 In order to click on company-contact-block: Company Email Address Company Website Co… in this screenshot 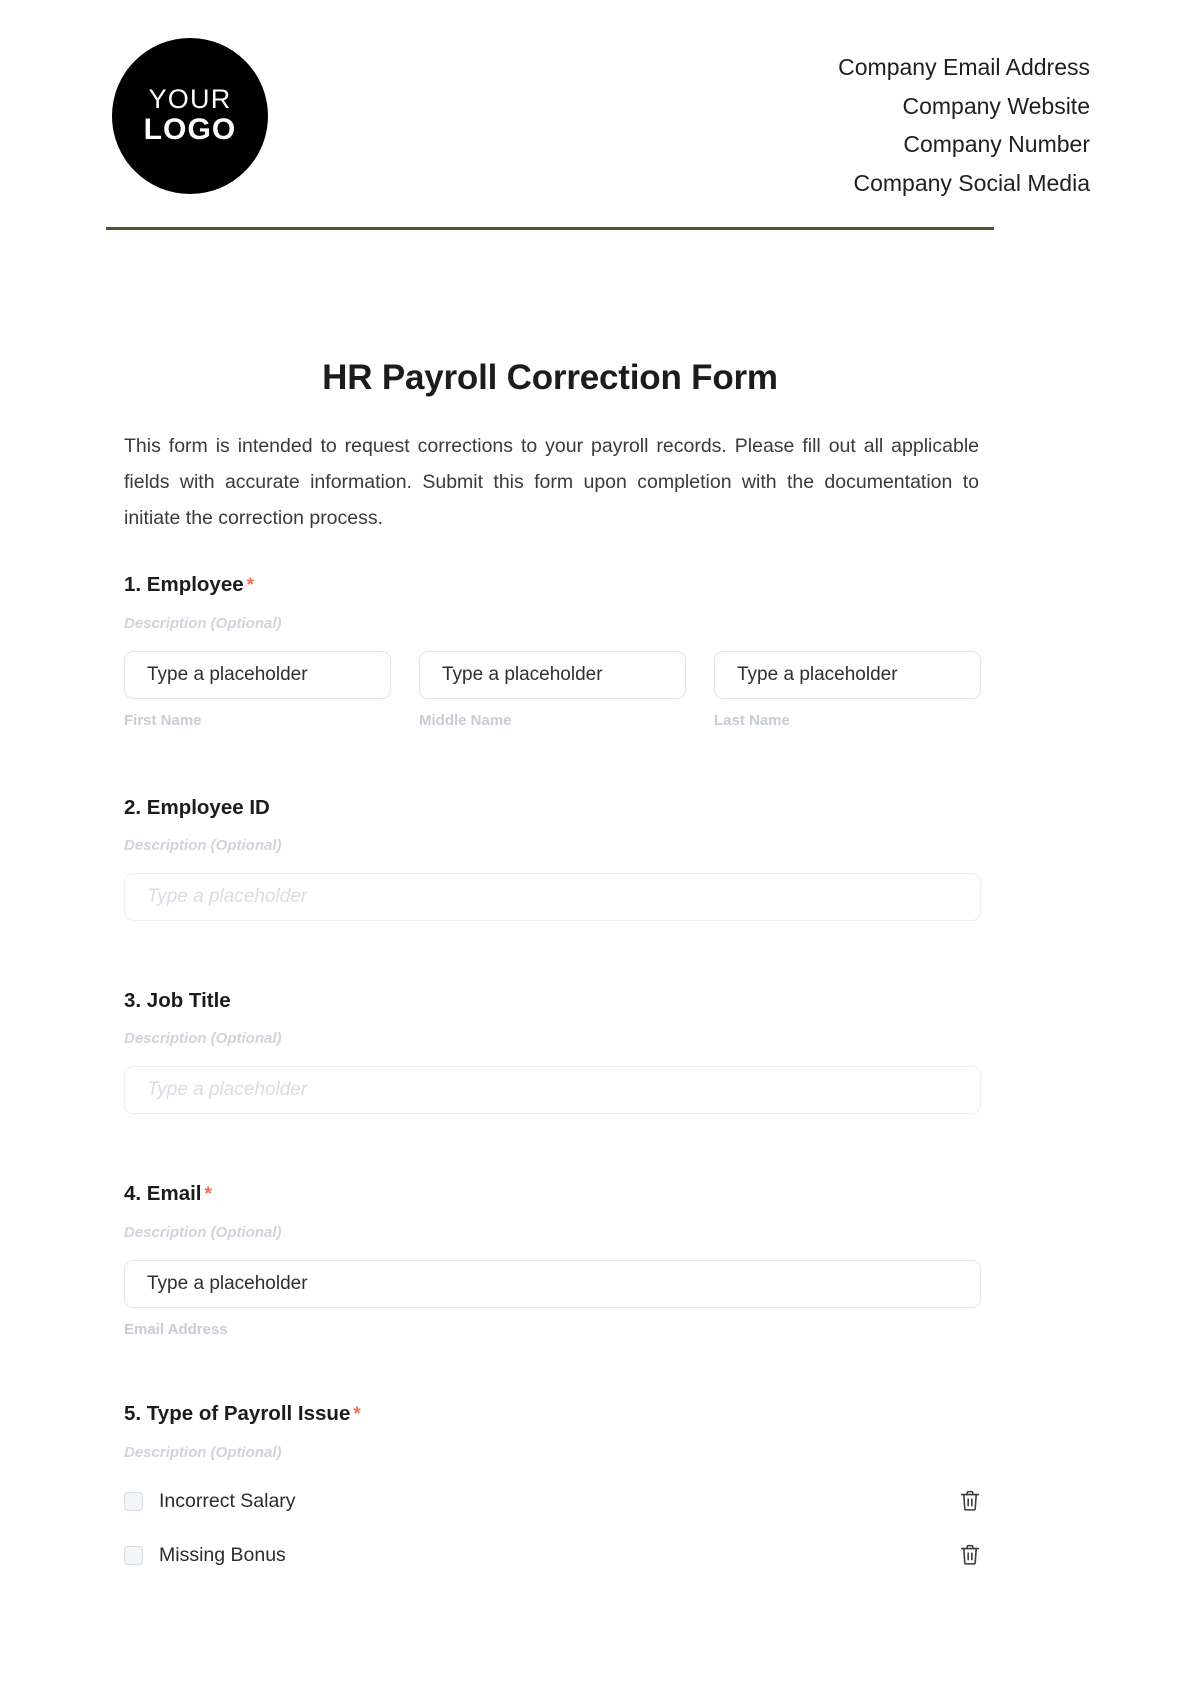, I will do `click(964, 120)`.